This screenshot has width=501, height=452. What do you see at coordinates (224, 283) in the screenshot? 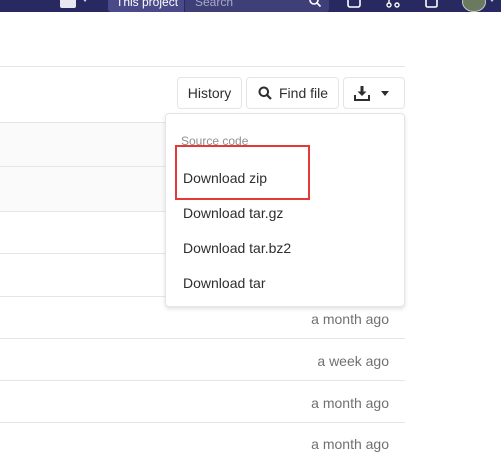
I see `download-tar-item: Download tar` at bounding box center [224, 283].